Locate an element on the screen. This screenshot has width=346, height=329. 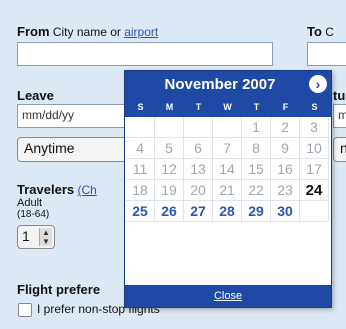
from-hint: City name or is located at coordinates (86, 32).